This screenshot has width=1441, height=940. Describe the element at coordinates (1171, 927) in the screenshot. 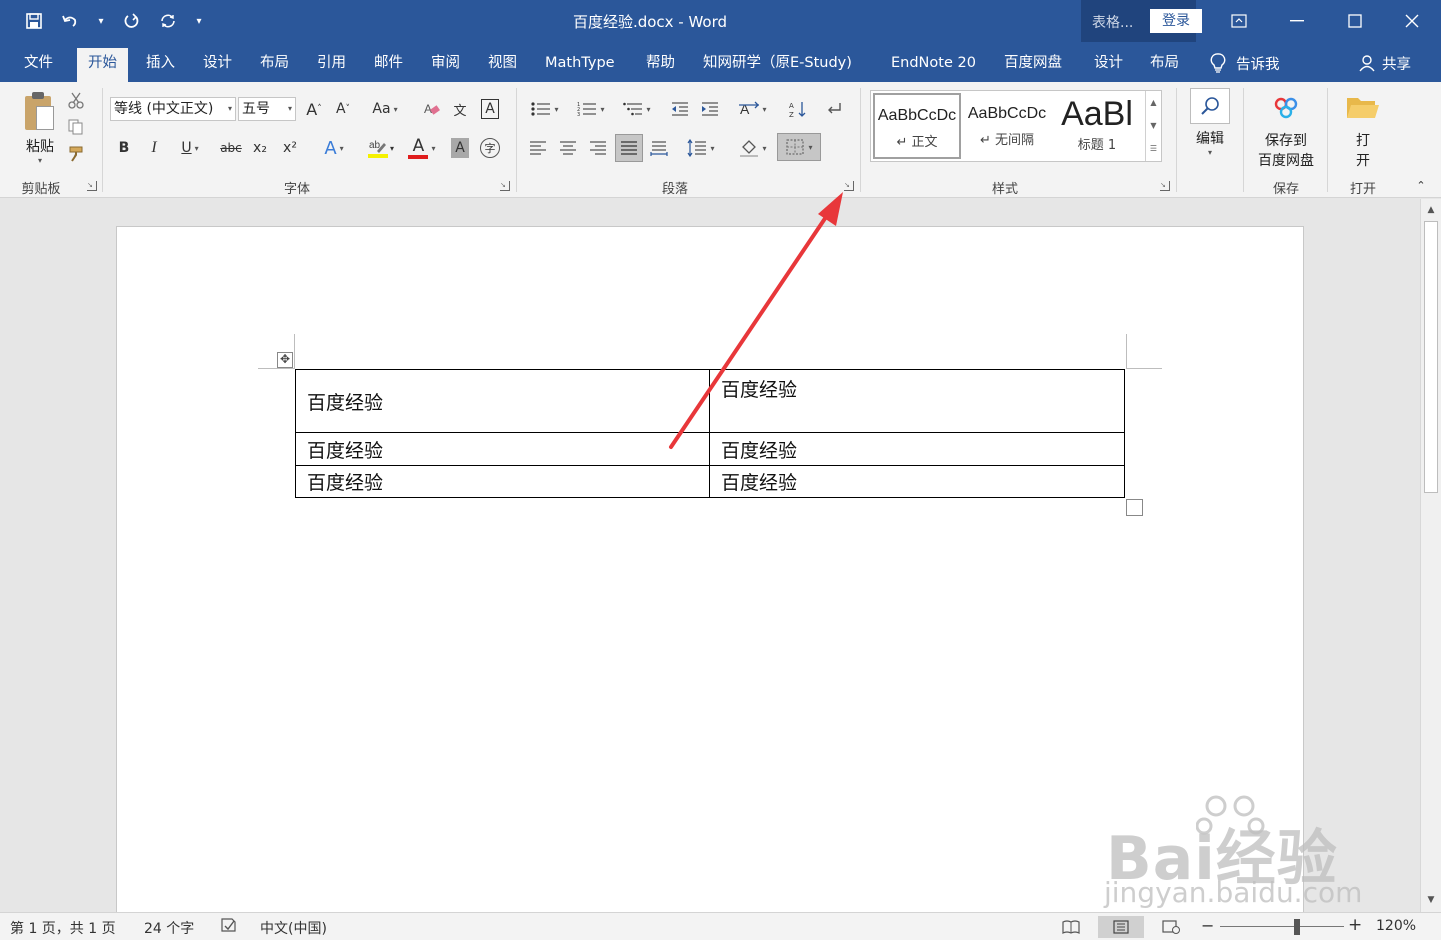

I see `web-layout-icon` at that location.